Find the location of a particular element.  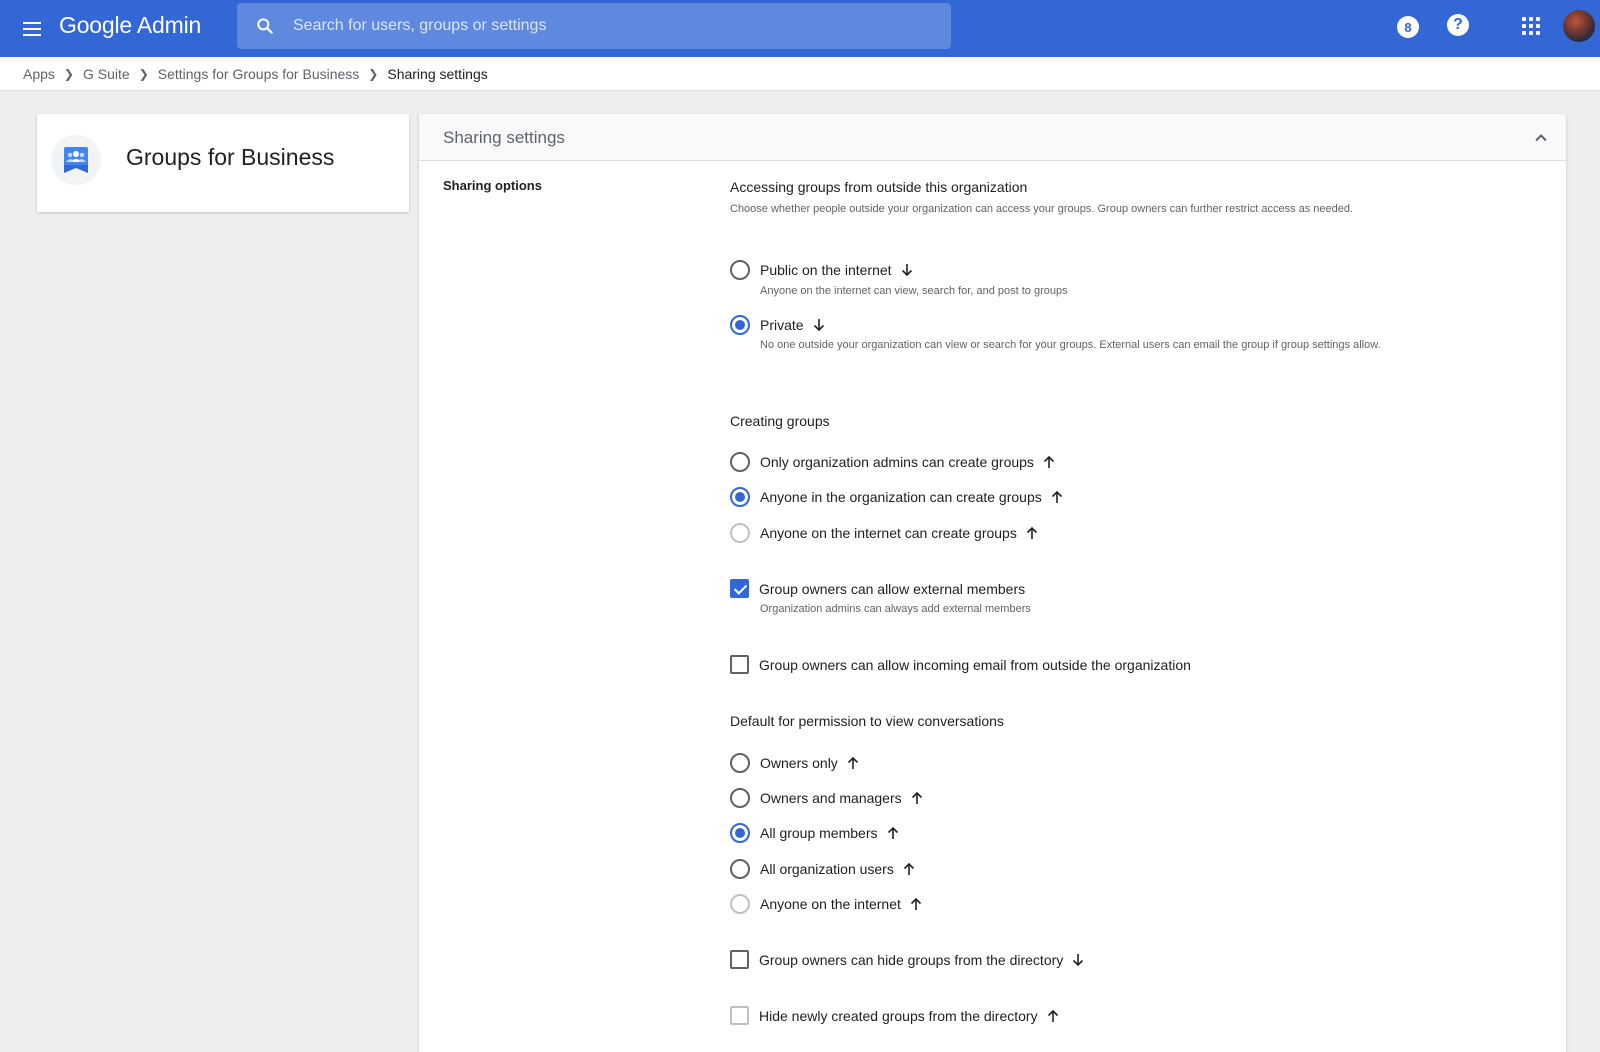

radio-owners-managers is located at coordinates (740, 798).